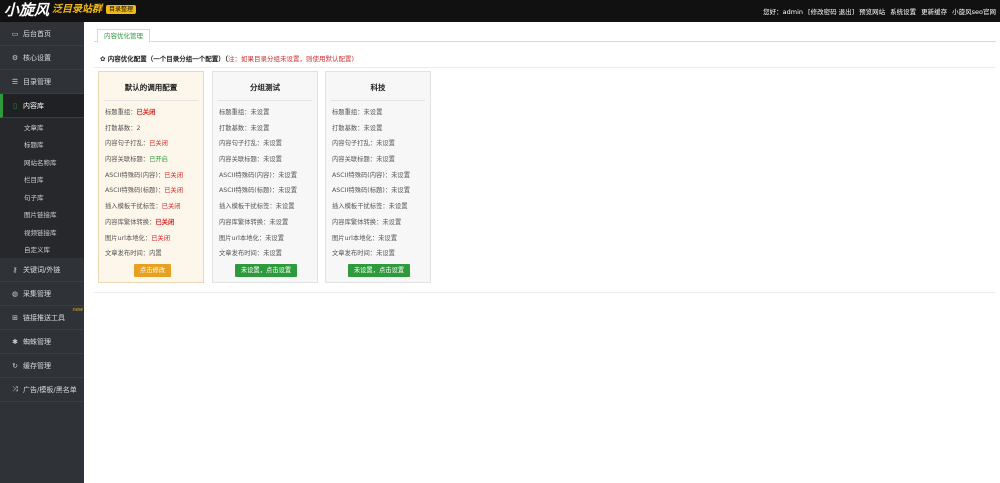 The width and height of the screenshot is (1000, 483). I want to click on sidebar-item-content-library: ▯ 内容库, so click(42, 106).